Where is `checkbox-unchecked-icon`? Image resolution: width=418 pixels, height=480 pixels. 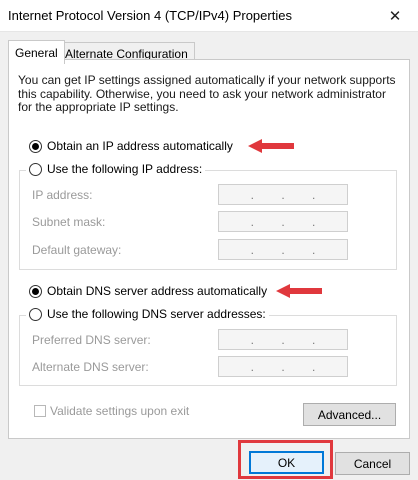
checkbox-unchecked-icon is located at coordinates (40, 411).